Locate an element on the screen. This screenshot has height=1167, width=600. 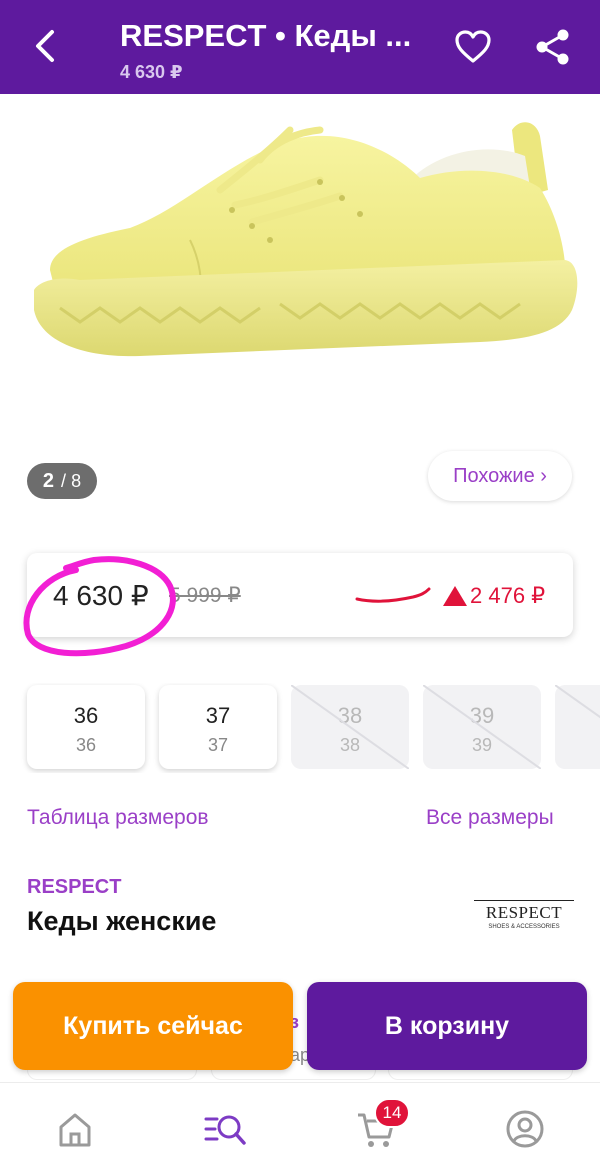
similar-button: Похожие › is located at coordinates (500, 476).